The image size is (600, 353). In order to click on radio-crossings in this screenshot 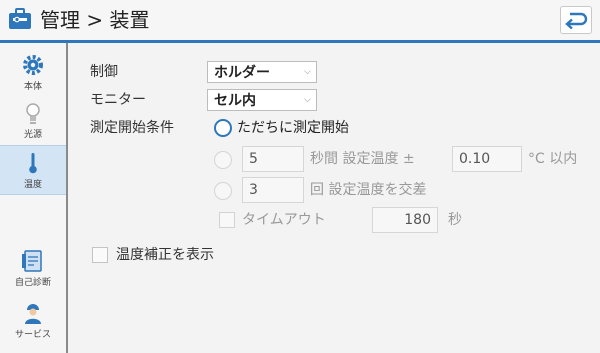, I will do `click(223, 191)`.